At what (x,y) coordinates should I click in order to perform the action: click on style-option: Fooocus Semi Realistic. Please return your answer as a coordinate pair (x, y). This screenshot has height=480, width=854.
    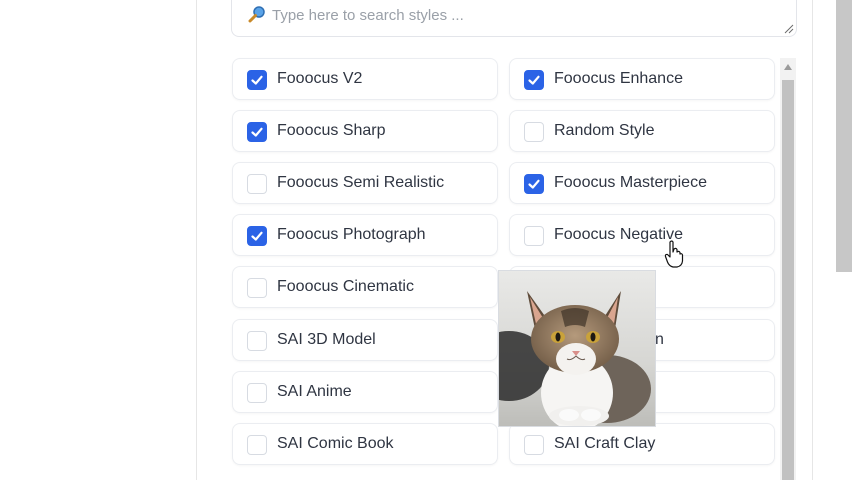
    Looking at the image, I should click on (365, 183).